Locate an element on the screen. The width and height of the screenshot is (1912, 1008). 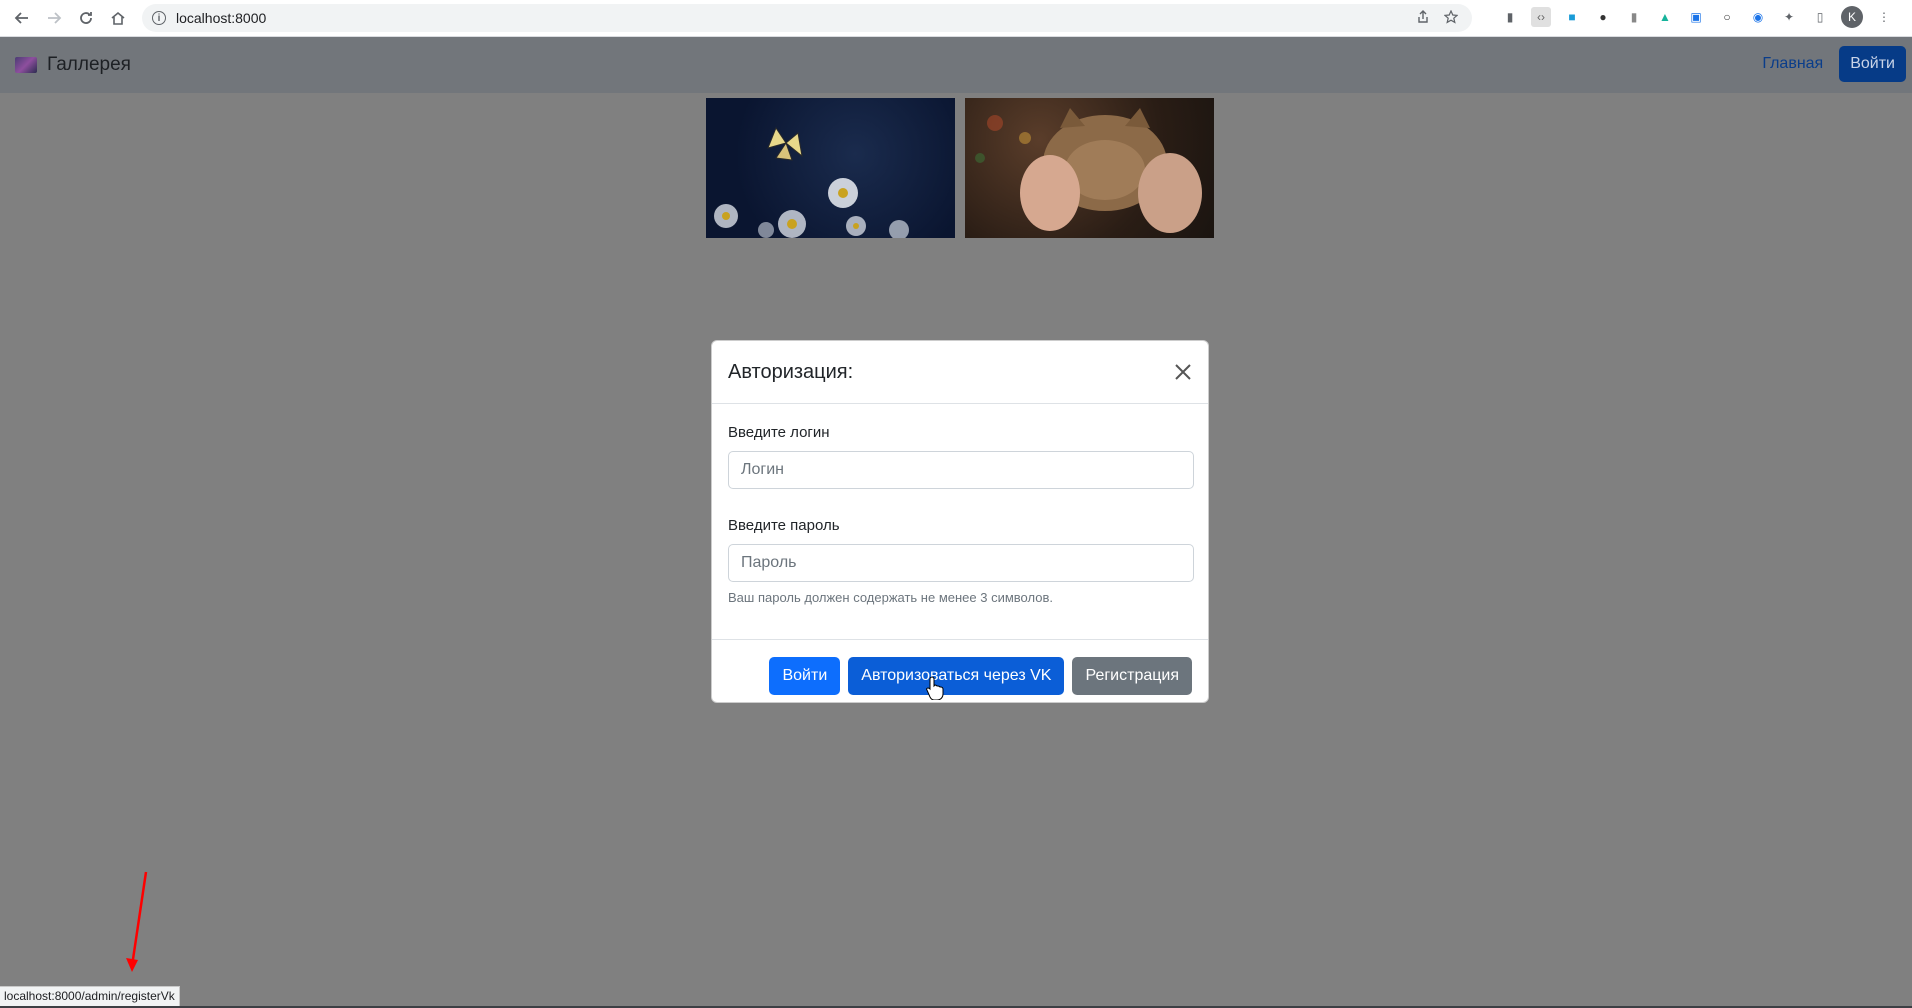
nav-login-button: Войти is located at coordinates (1872, 64).